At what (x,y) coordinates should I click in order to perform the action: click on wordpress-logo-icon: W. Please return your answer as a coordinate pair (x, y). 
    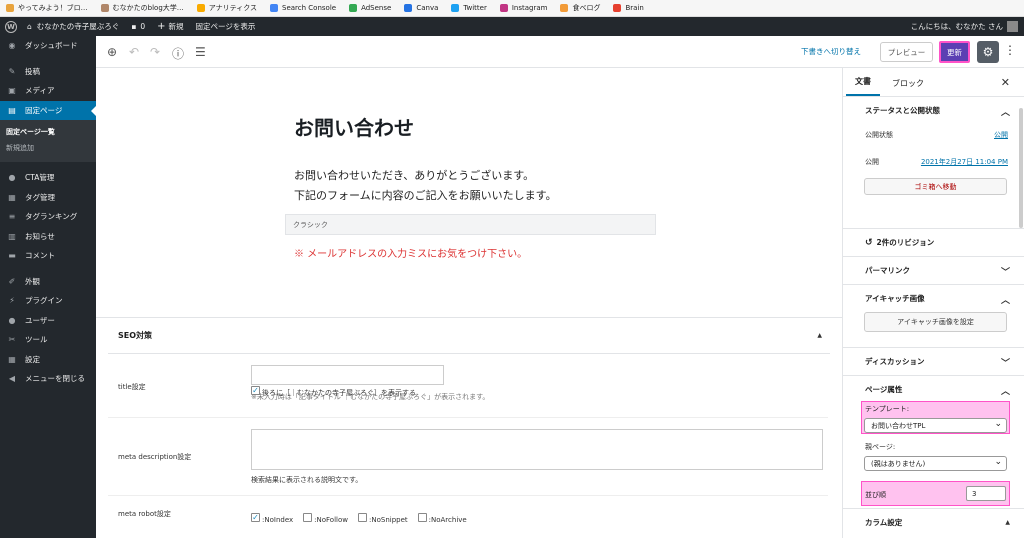
    Looking at the image, I should click on (11, 26).